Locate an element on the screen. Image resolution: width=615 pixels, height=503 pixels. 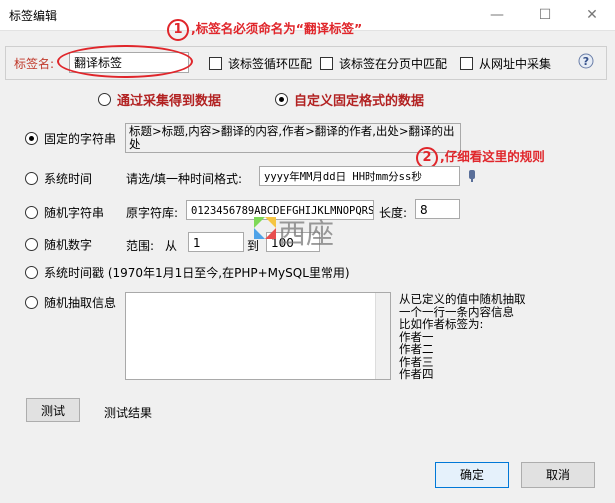
timestamp-radio: 系统时间戳 (1970年1月1日至今,在PHP+MySQL里常用) is located at coordinates (187, 272).